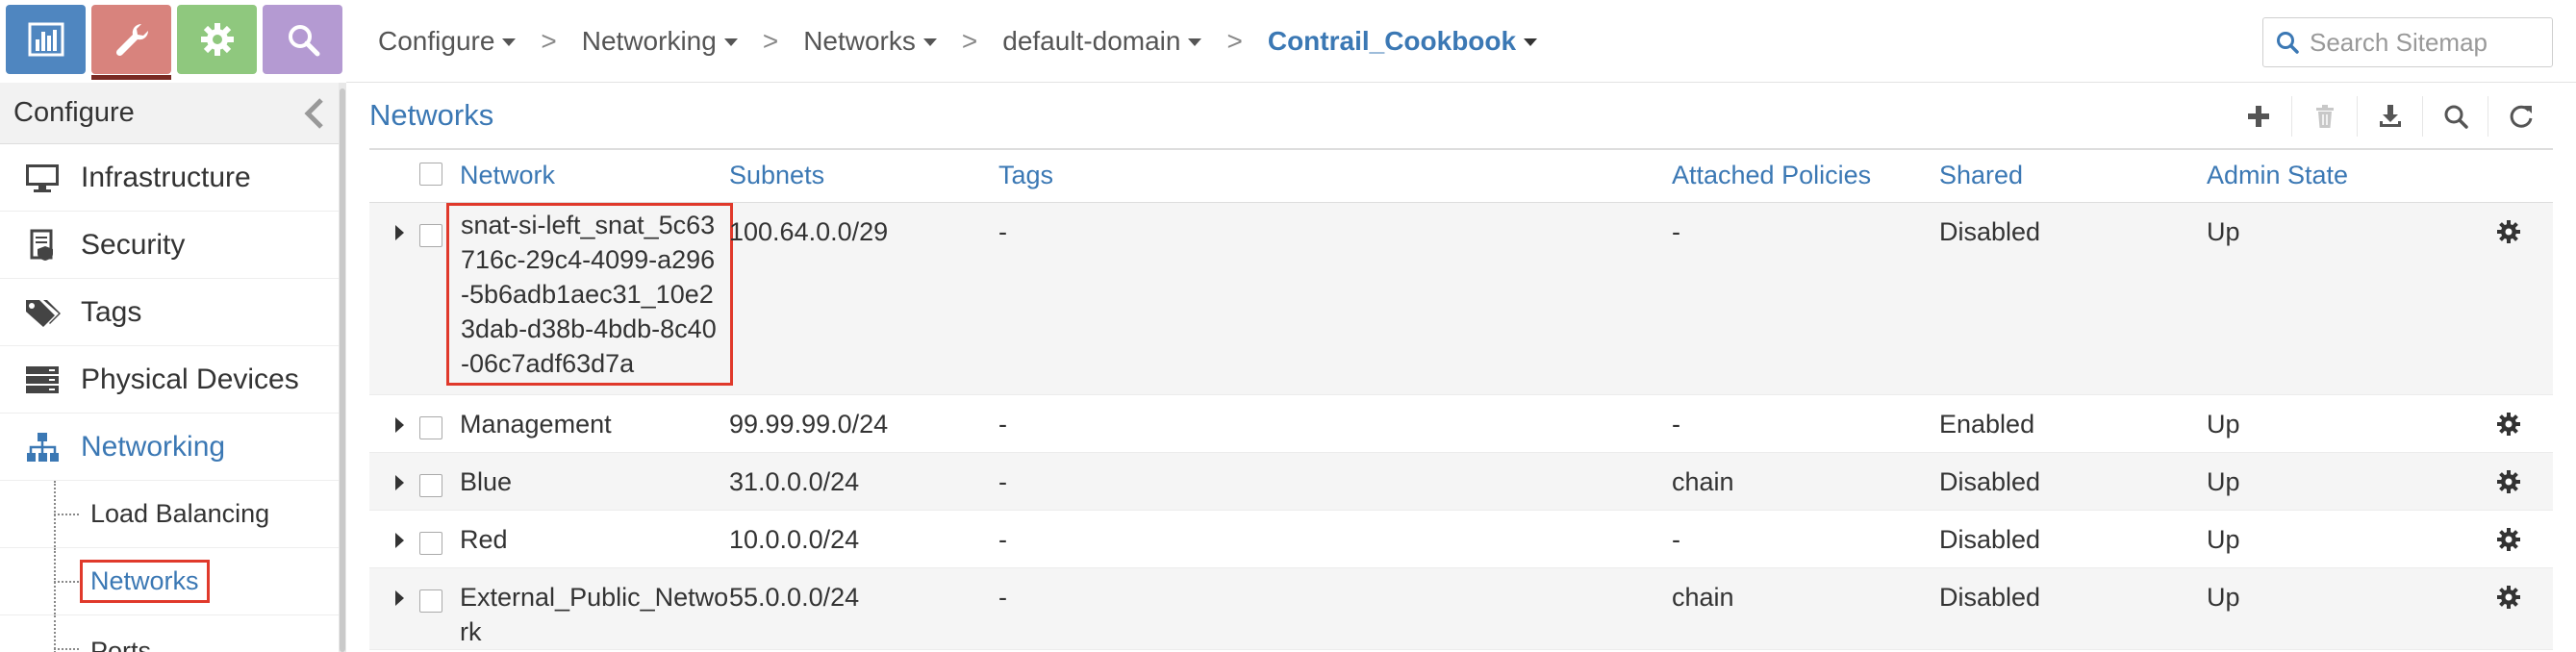 This screenshot has width=2576, height=652. Describe the element at coordinates (1461, 423) in the screenshot. I see `table-row: Management 99.99.99.0/24 - - Enabled Up` at that location.